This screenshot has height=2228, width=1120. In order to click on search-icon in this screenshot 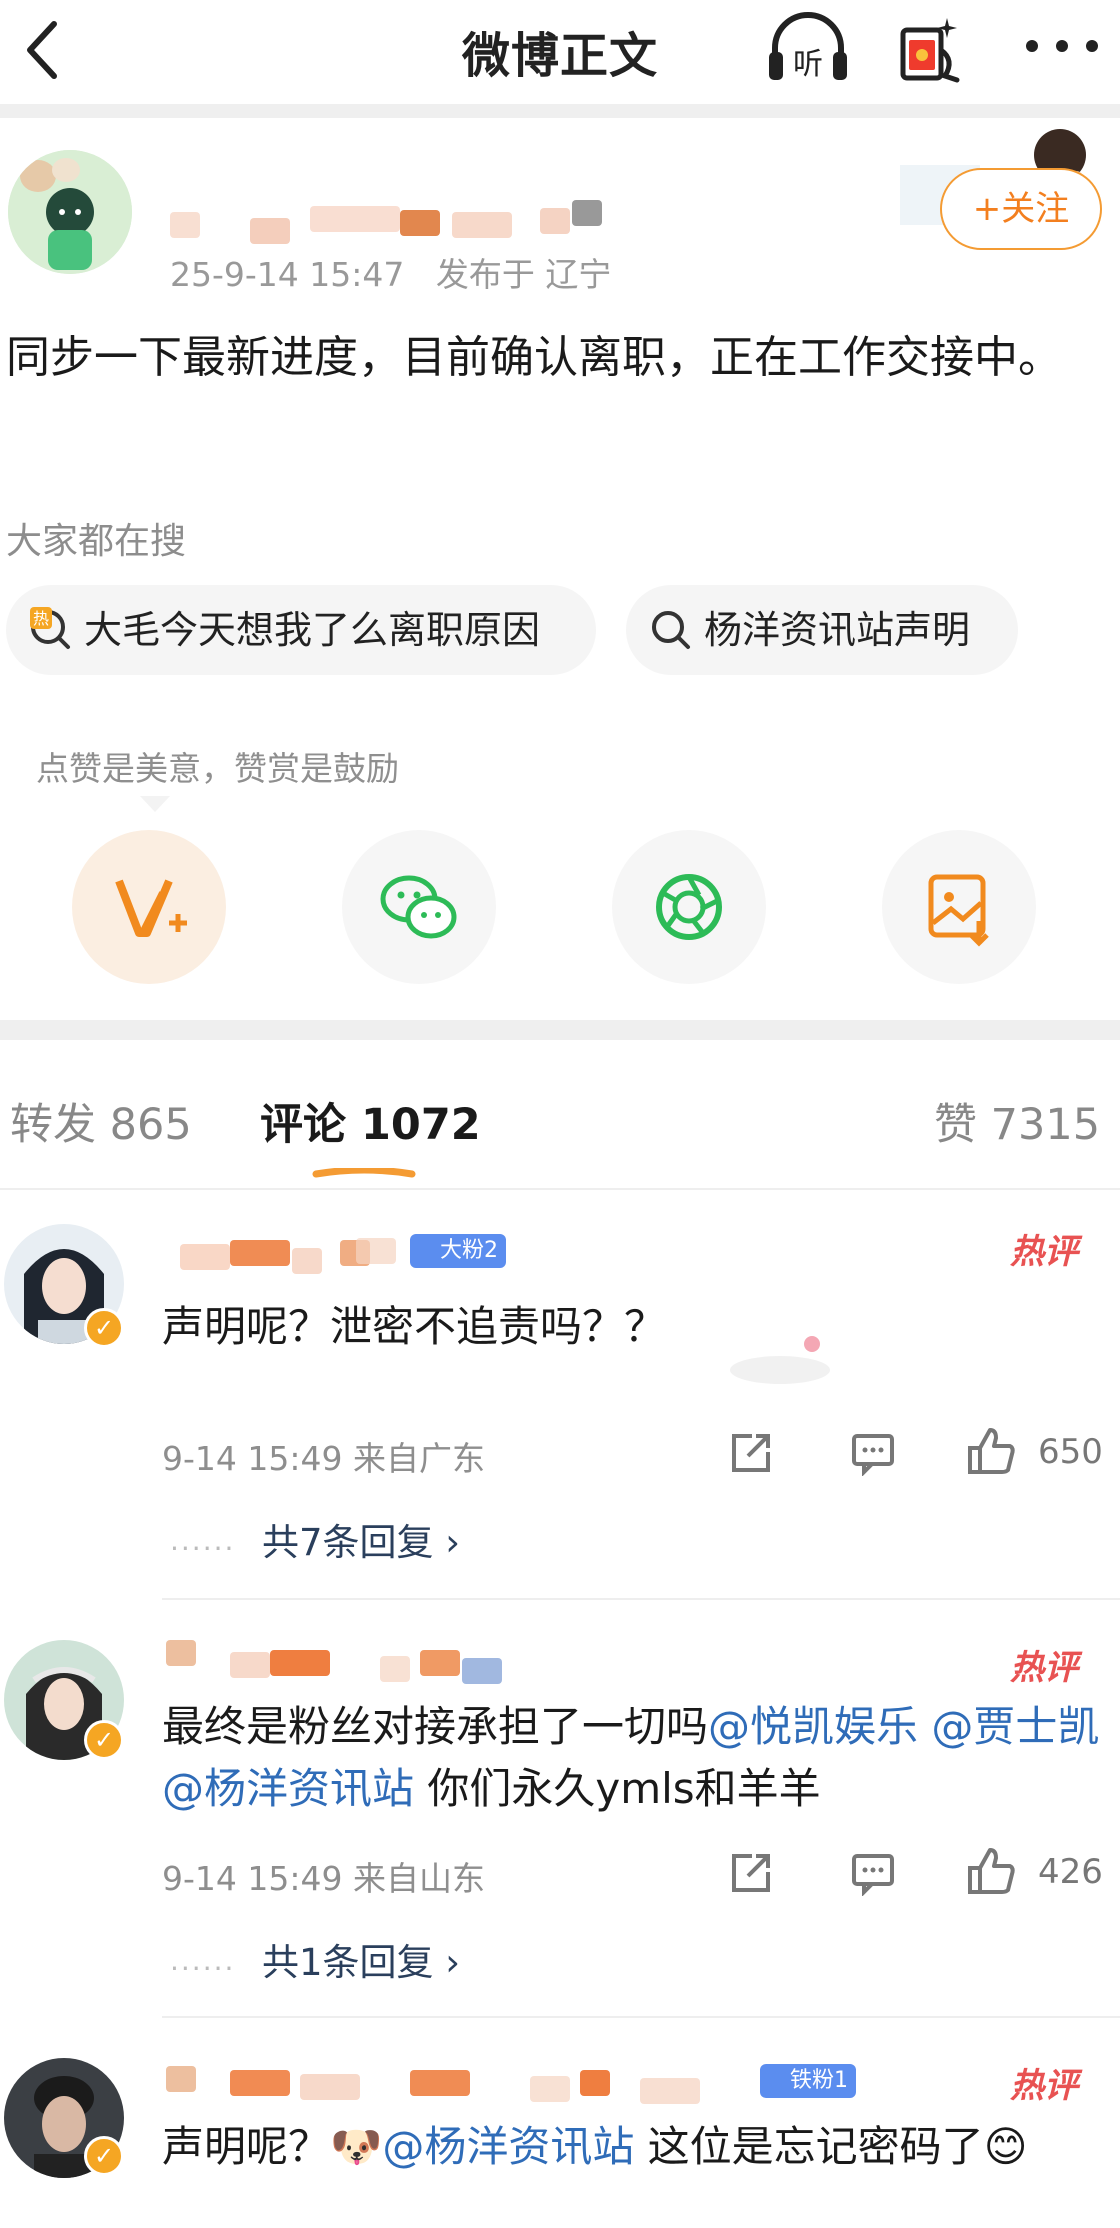, I will do `click(671, 630)`.